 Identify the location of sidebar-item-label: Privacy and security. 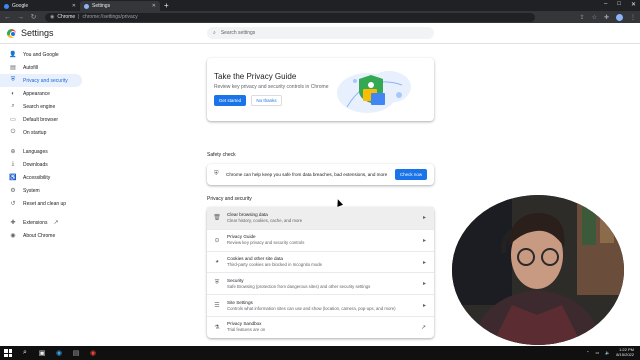
(45, 80).